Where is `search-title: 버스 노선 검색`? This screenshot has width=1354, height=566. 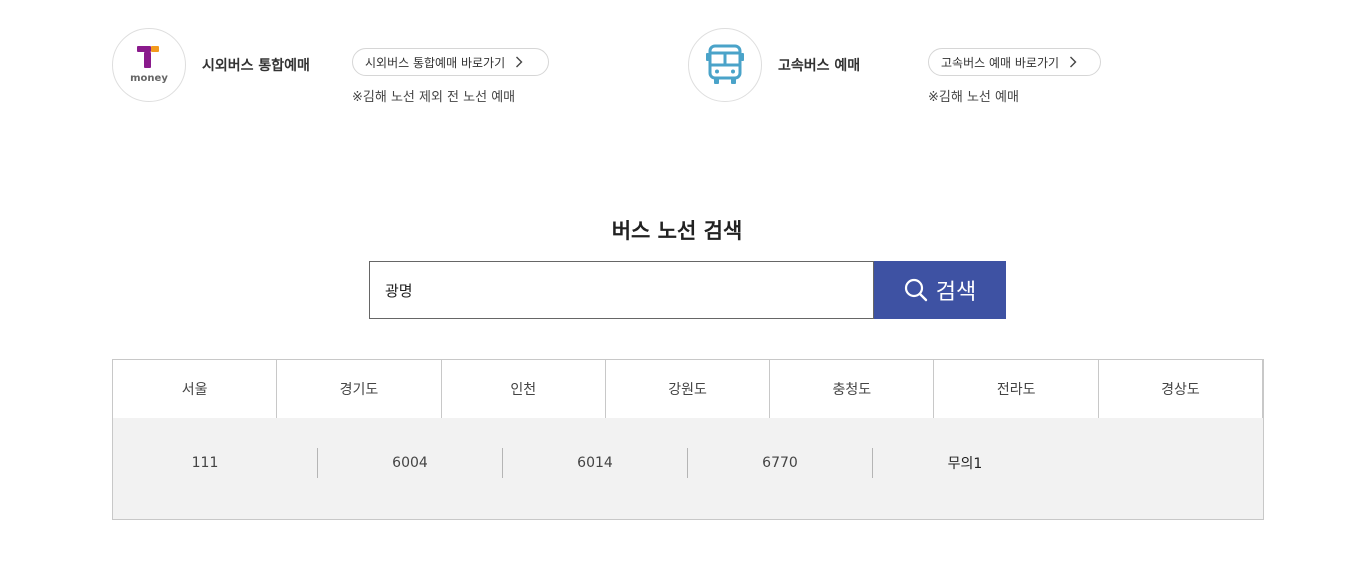
search-title: 버스 노선 검색 is located at coordinates (677, 231).